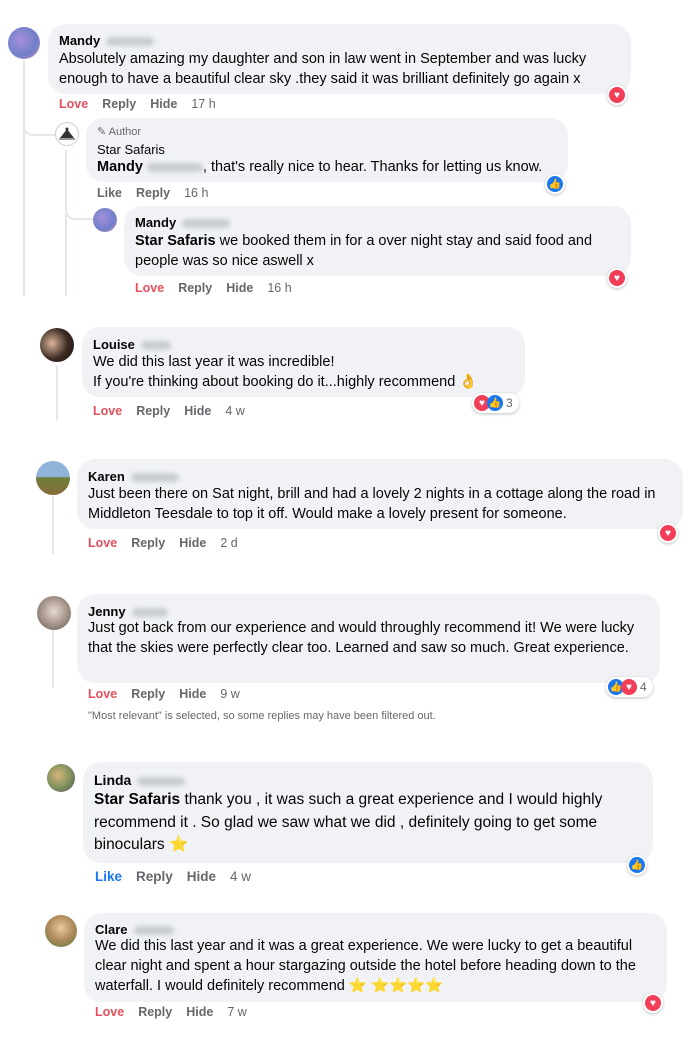 The image size is (700, 1041). What do you see at coordinates (144, 104) in the screenshot?
I see `comment-actions: Love Reply Hide 17 h` at bounding box center [144, 104].